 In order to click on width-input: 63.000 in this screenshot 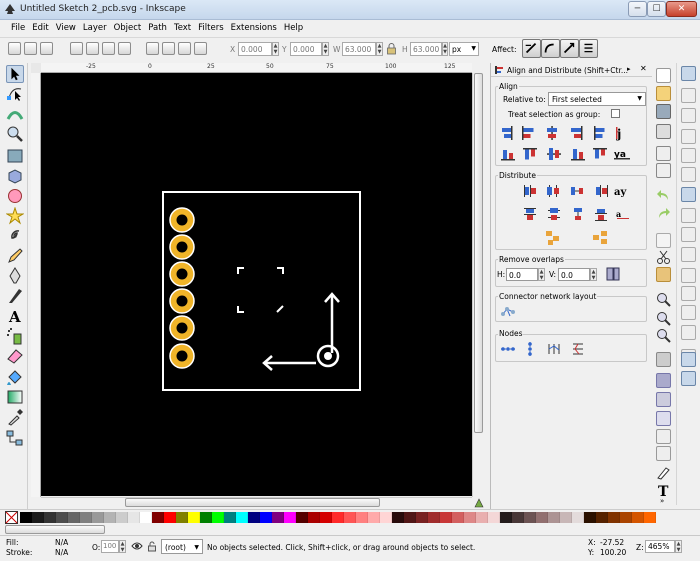, I will do `click(359, 49)`.